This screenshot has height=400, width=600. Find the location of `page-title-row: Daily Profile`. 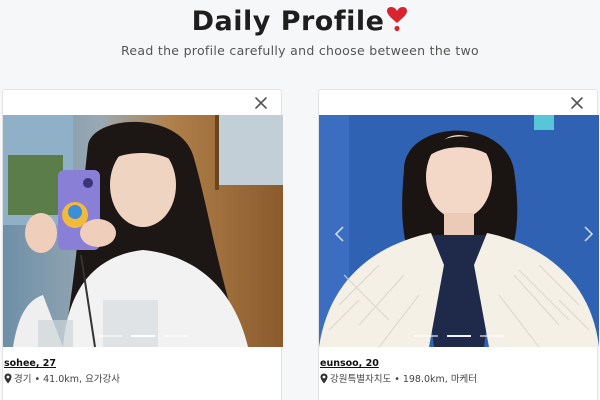

page-title-row: Daily Profile is located at coordinates (300, 22).